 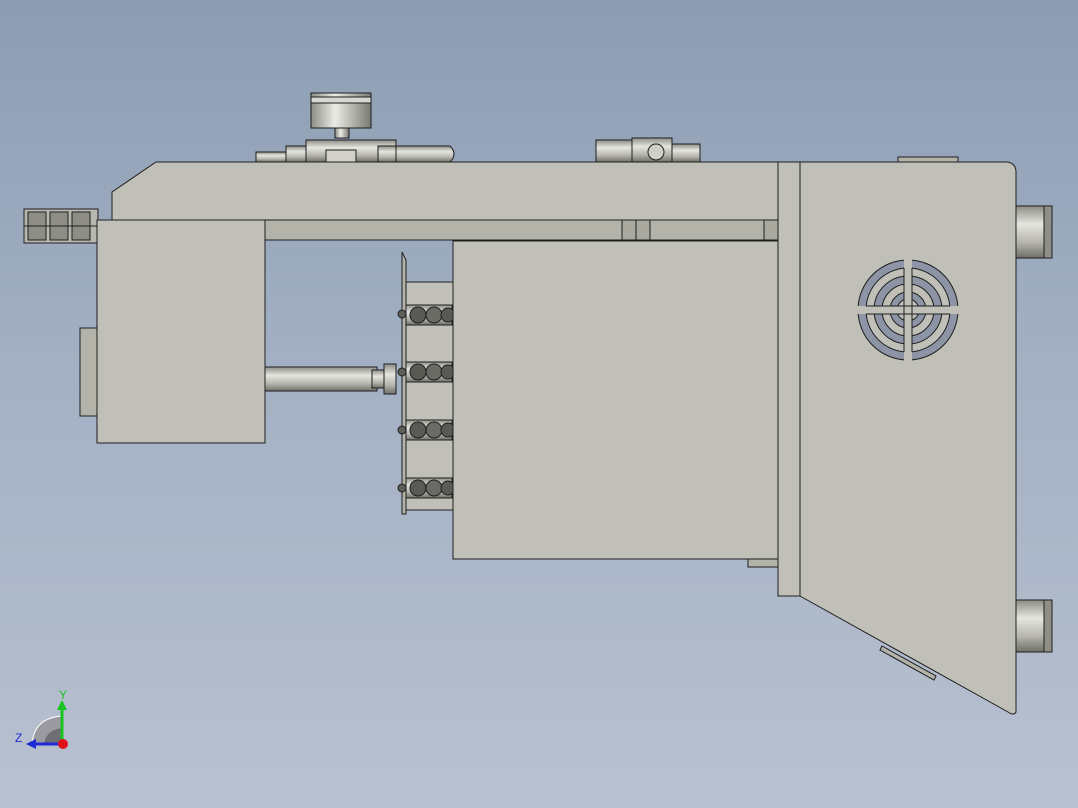 What do you see at coordinates (18, 738) in the screenshot?
I see `z-axis-label: Z` at bounding box center [18, 738].